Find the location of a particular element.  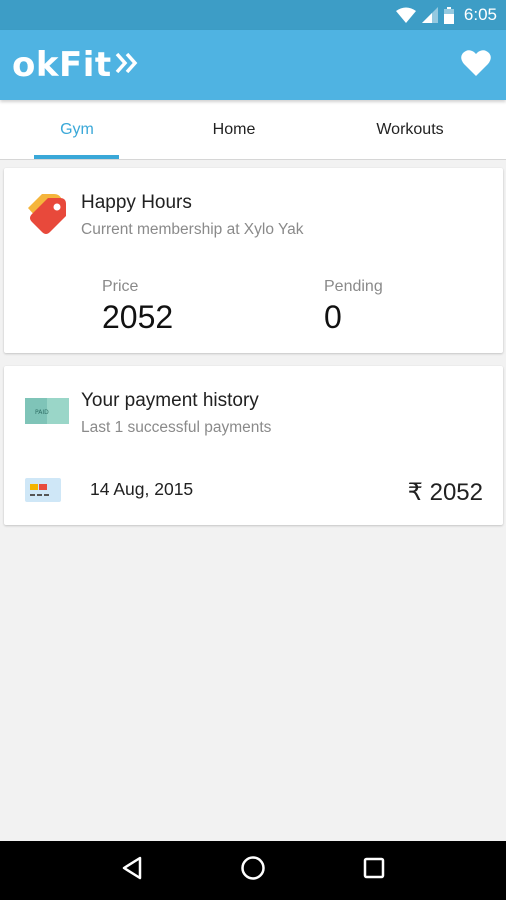

home-button is located at coordinates (253, 871).